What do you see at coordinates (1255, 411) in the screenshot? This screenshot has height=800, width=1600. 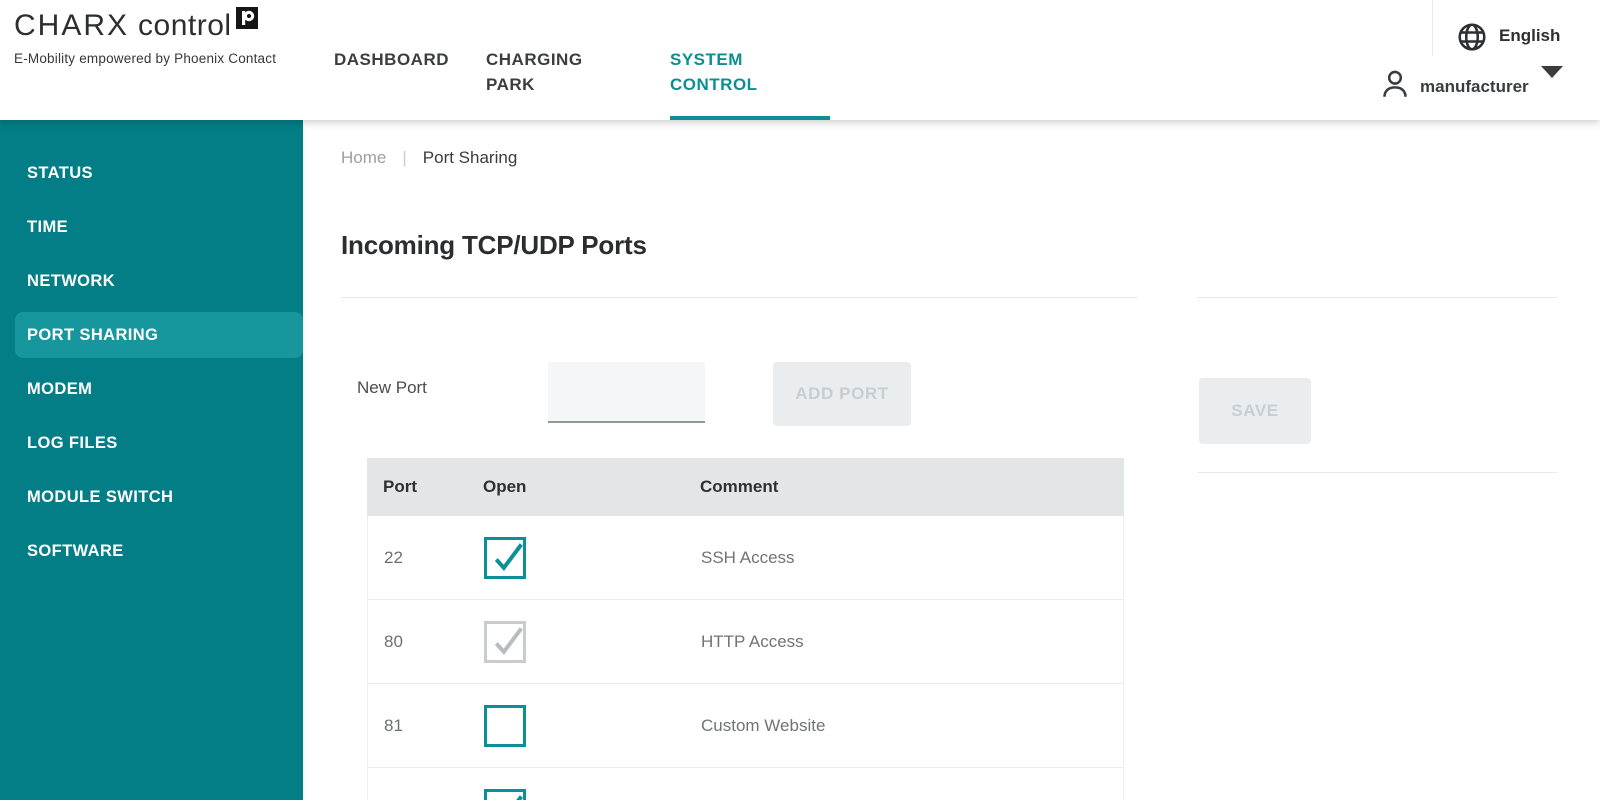 I see `save-button: SAVE` at bounding box center [1255, 411].